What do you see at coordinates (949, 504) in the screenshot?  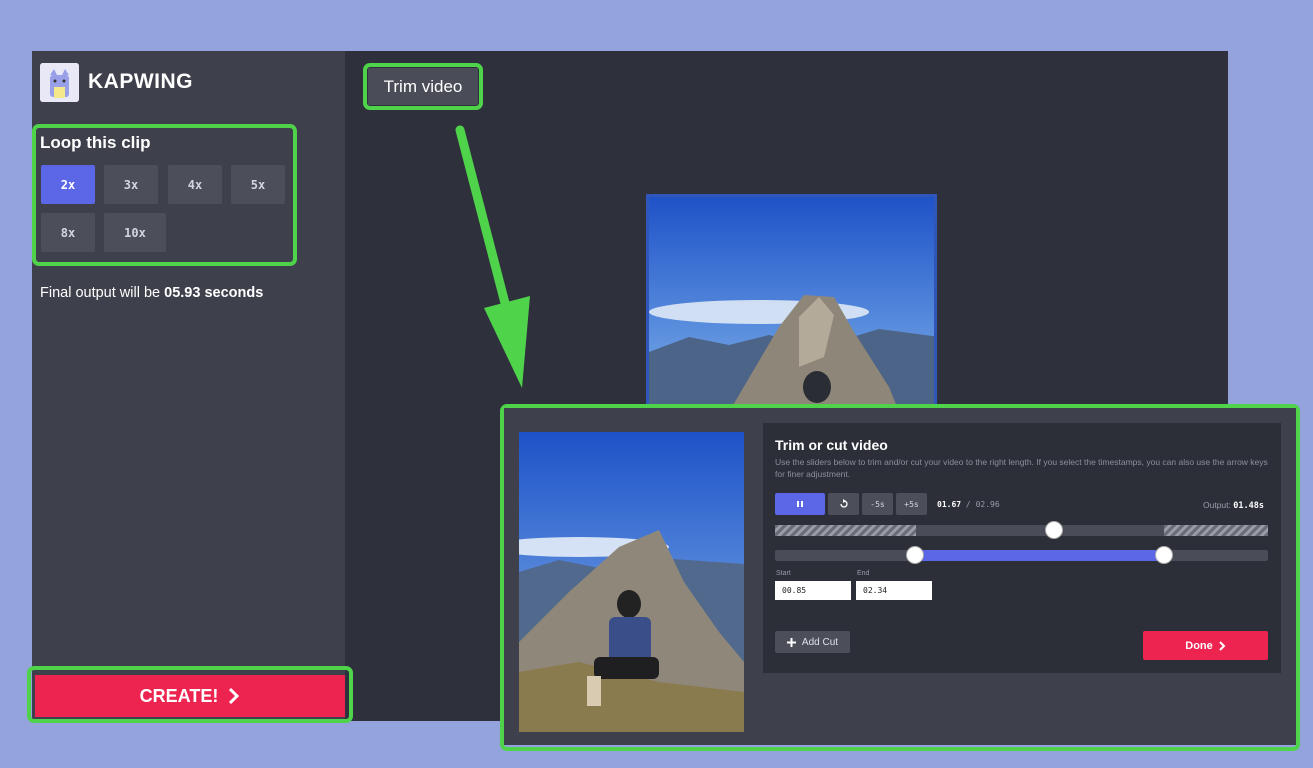 I see `current-time: 01.67` at bounding box center [949, 504].